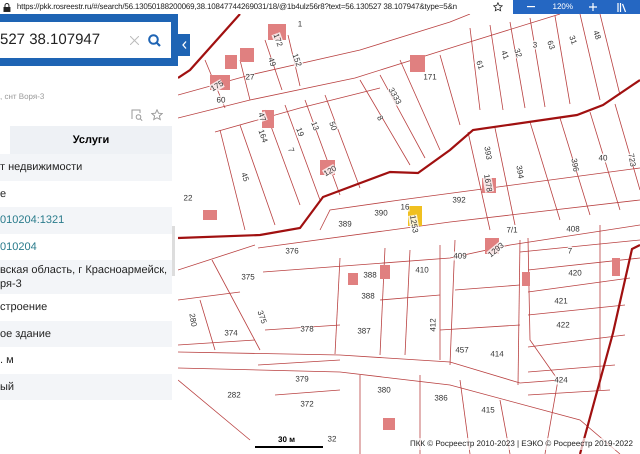 This screenshot has width=640, height=454. What do you see at coordinates (22, 97) in the screenshot?
I see `address-text: , снт Воря-3` at bounding box center [22, 97].